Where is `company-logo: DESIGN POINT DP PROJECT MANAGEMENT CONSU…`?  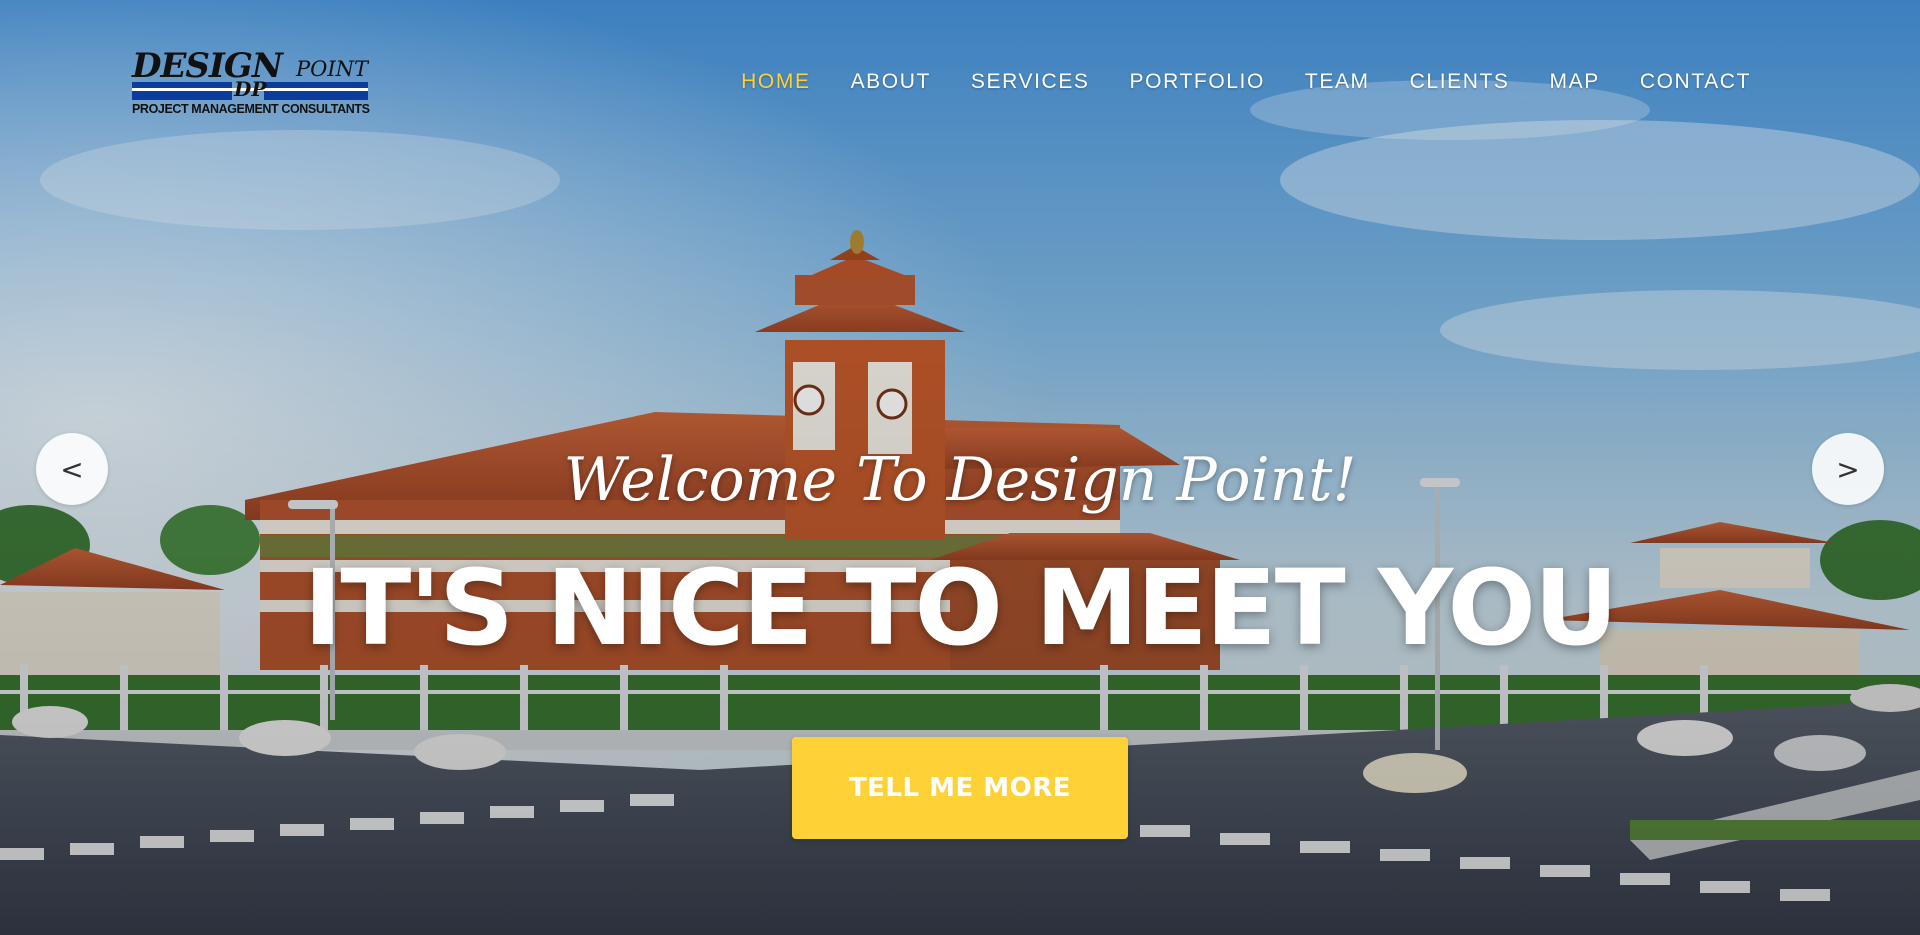
company-logo: DESIGN POINT DP PROJECT MANAGEMENT CONSU… is located at coordinates (251, 83).